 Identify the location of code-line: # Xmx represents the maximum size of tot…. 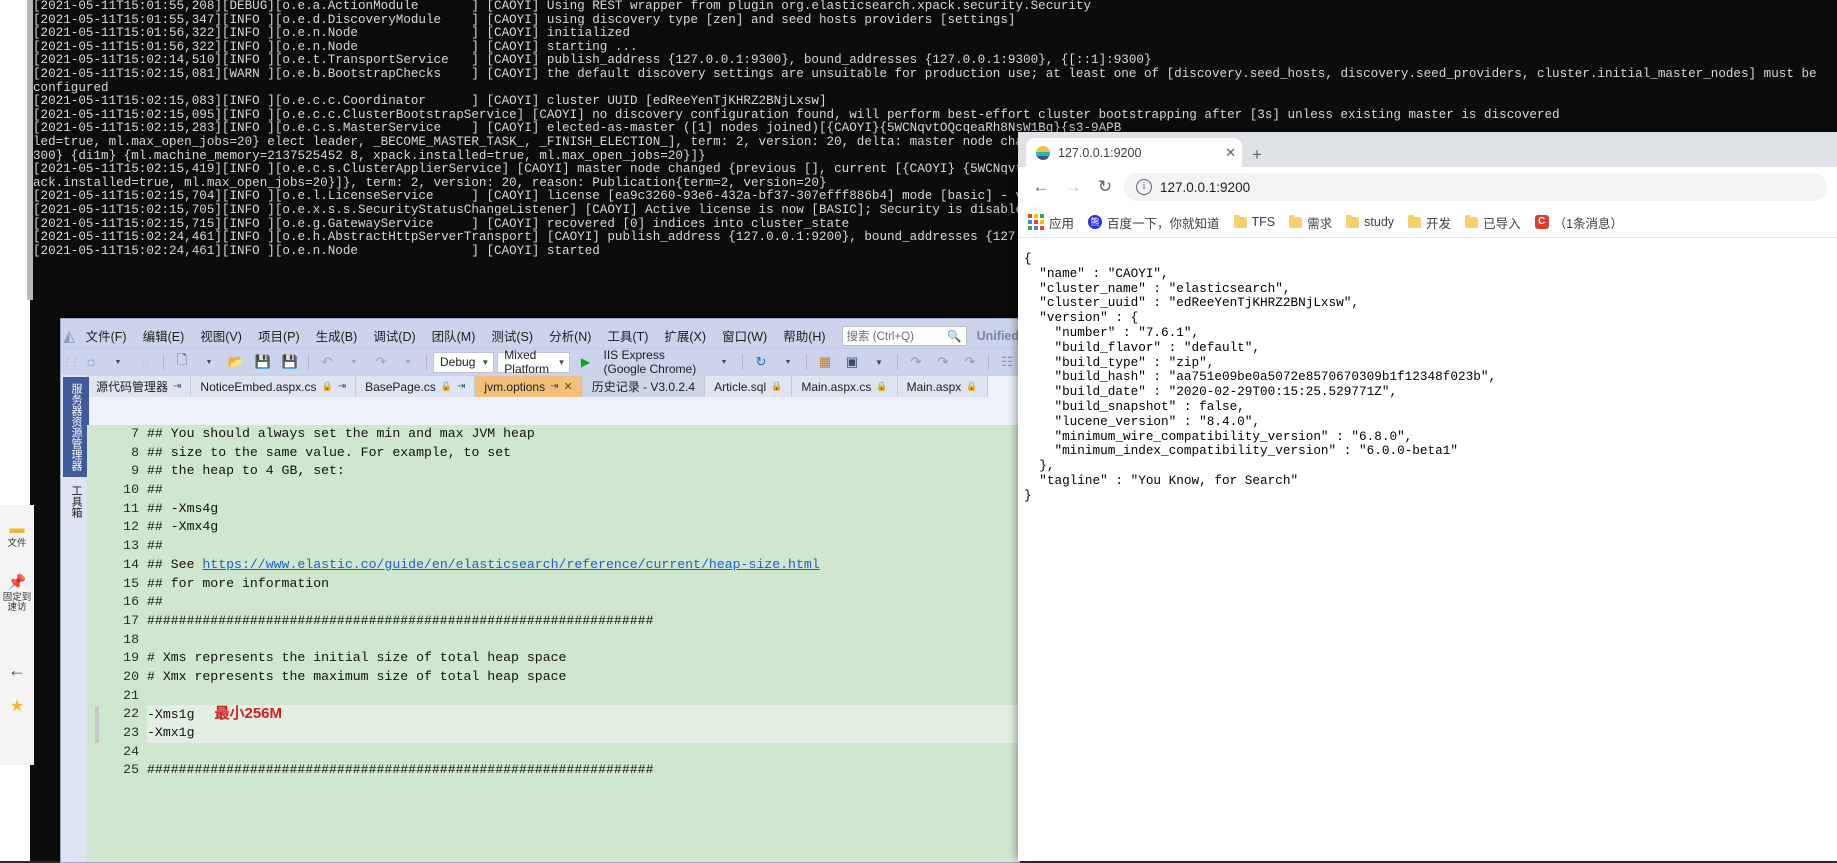
(583, 677).